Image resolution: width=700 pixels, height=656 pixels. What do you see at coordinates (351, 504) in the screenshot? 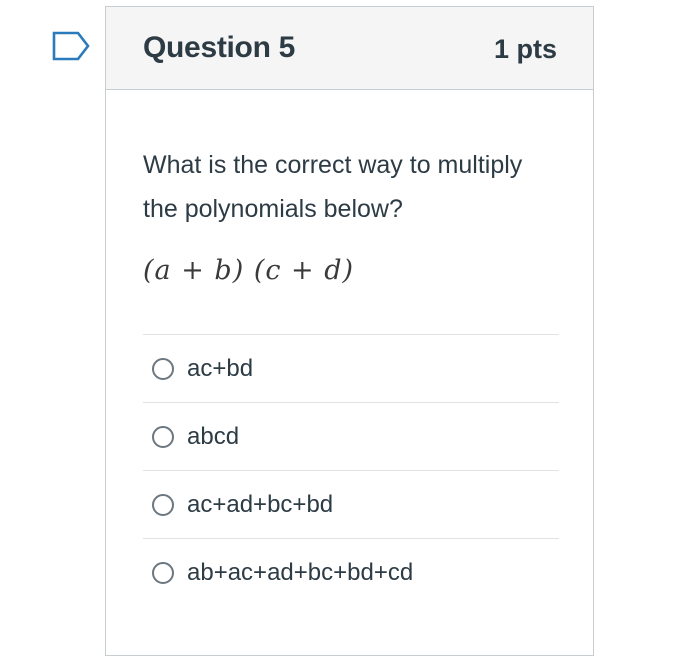
I see `answer-option-3: ac+ad+bc+bd` at bounding box center [351, 504].